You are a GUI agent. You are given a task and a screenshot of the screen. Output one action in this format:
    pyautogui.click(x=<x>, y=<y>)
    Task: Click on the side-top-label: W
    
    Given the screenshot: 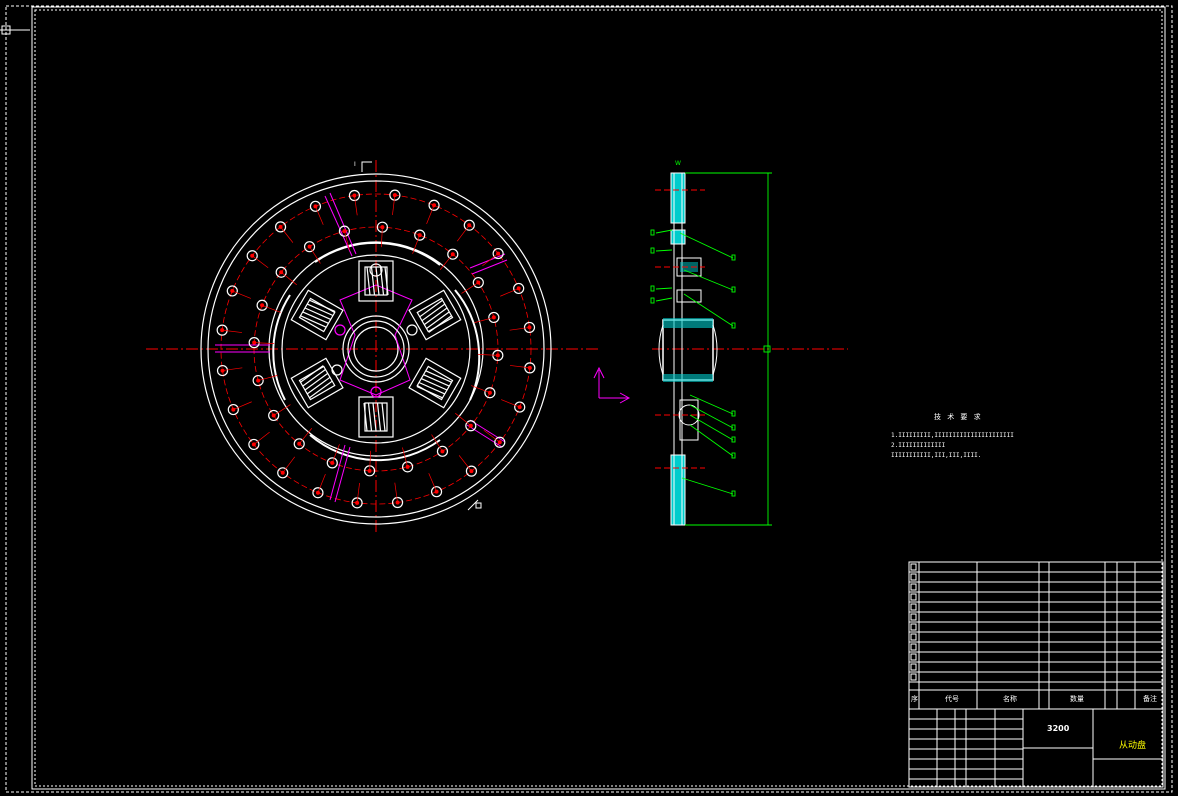 What is the action you would take?
    pyautogui.click(x=678, y=163)
    